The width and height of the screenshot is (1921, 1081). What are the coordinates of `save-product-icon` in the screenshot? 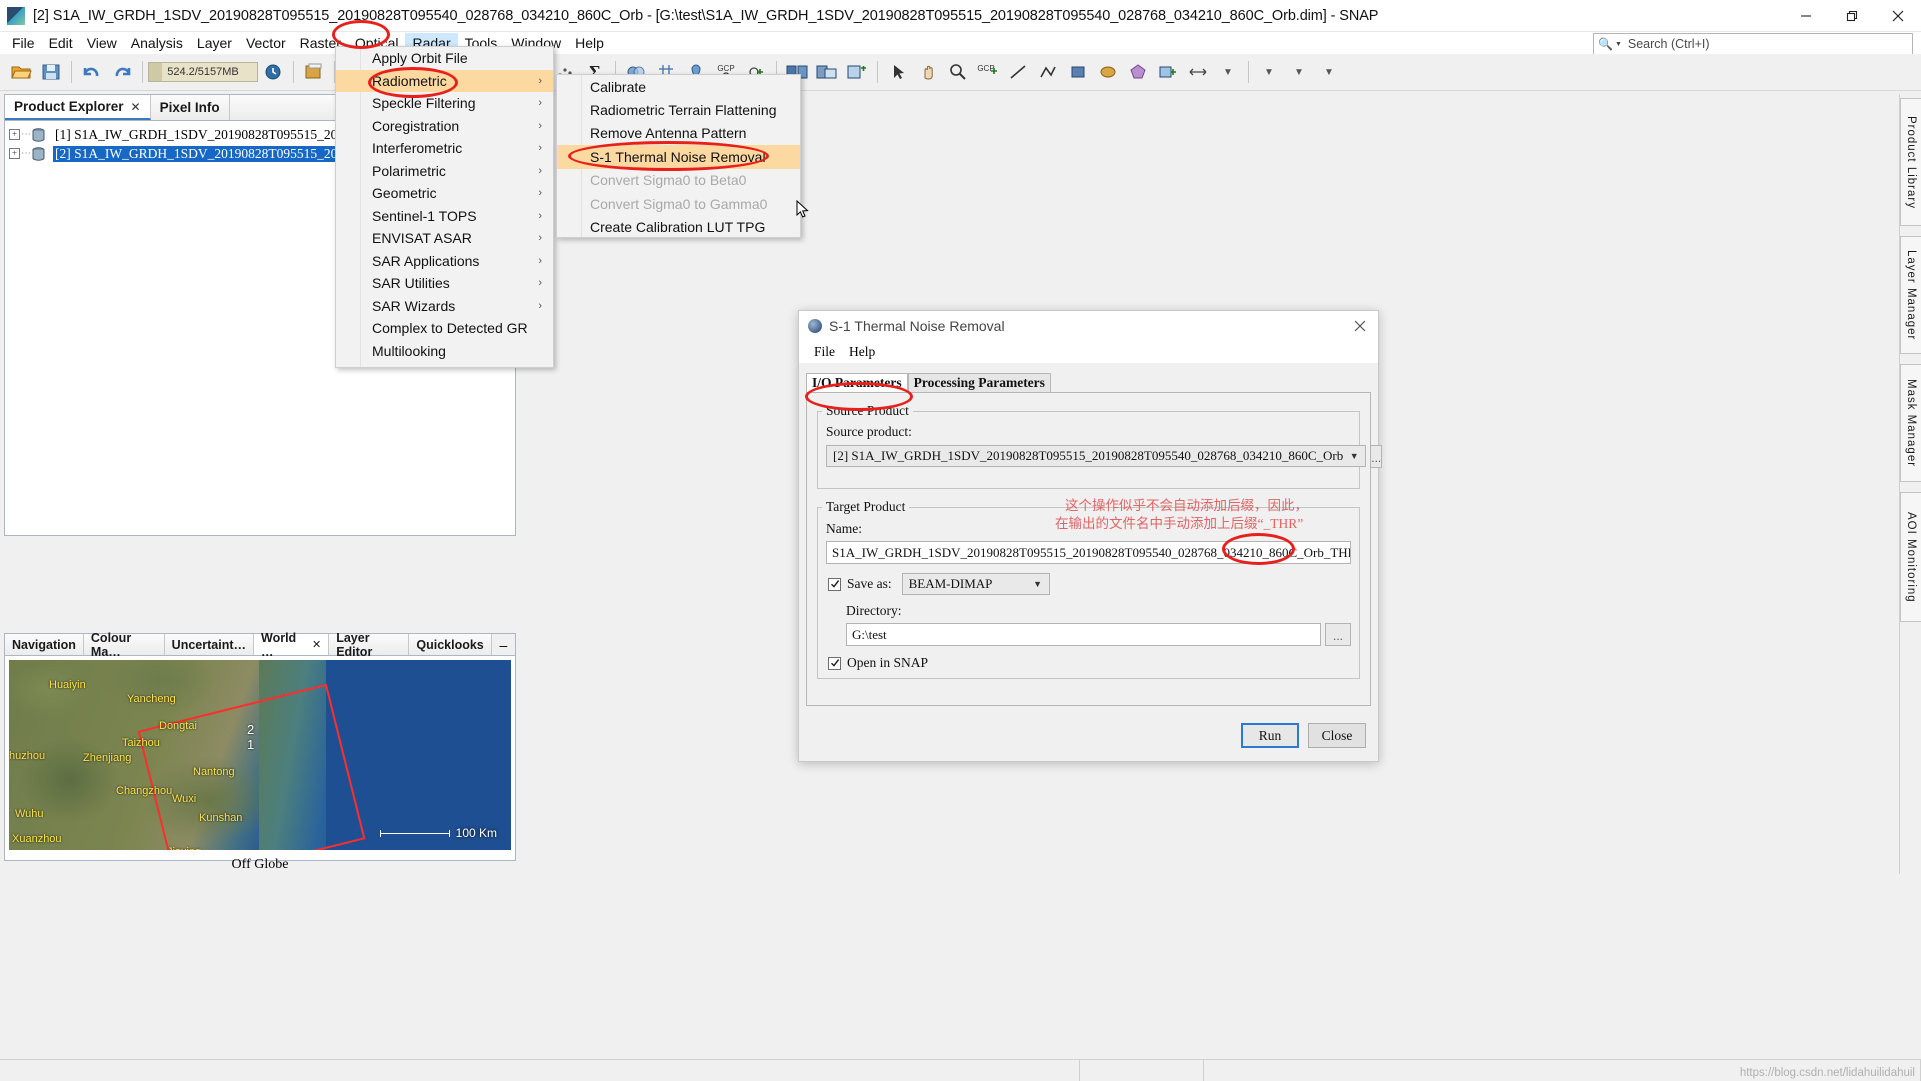 It's located at (51, 72).